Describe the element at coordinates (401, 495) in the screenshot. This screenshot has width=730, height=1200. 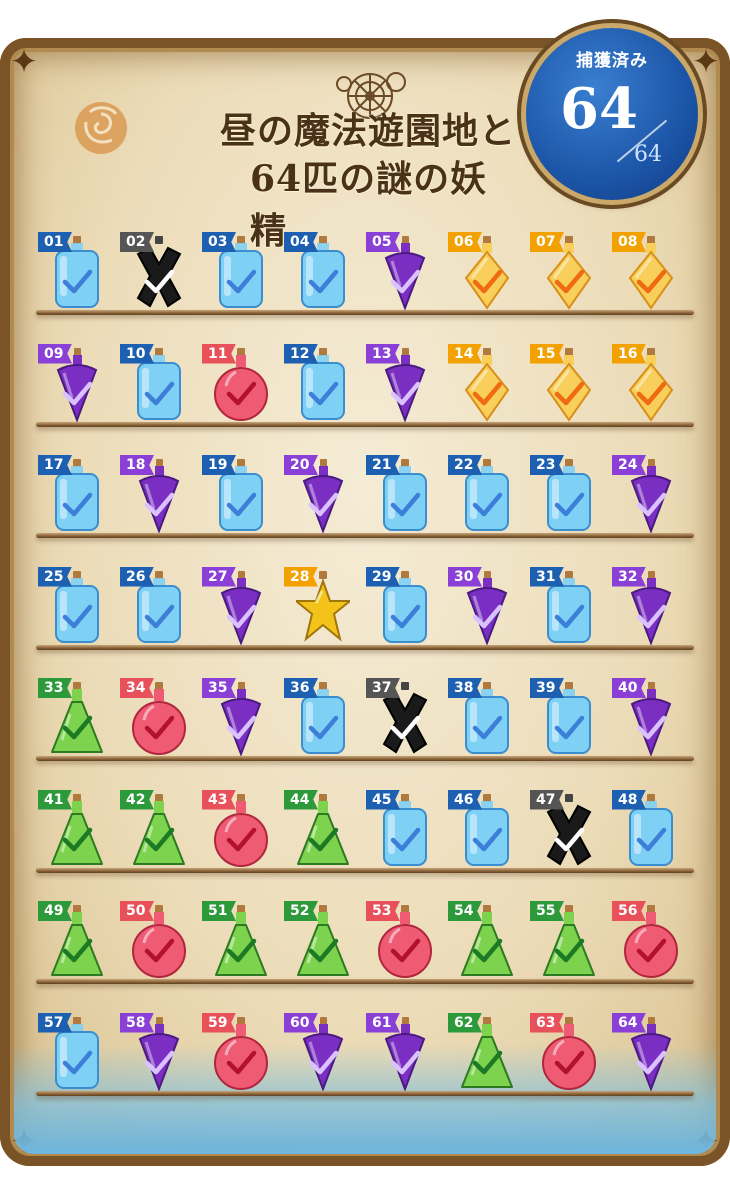
I see `fairy-slot-21: 21` at that location.